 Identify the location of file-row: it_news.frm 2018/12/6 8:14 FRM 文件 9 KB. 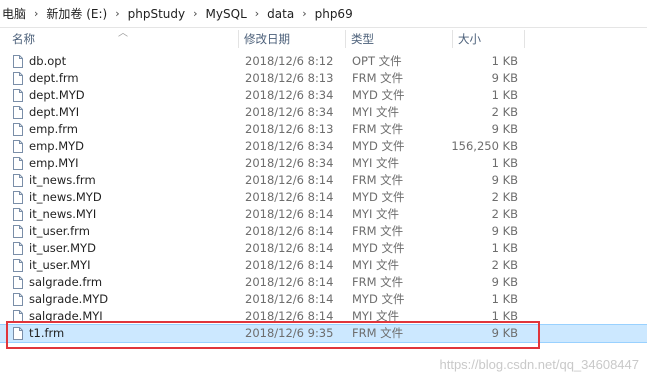
(323, 180).